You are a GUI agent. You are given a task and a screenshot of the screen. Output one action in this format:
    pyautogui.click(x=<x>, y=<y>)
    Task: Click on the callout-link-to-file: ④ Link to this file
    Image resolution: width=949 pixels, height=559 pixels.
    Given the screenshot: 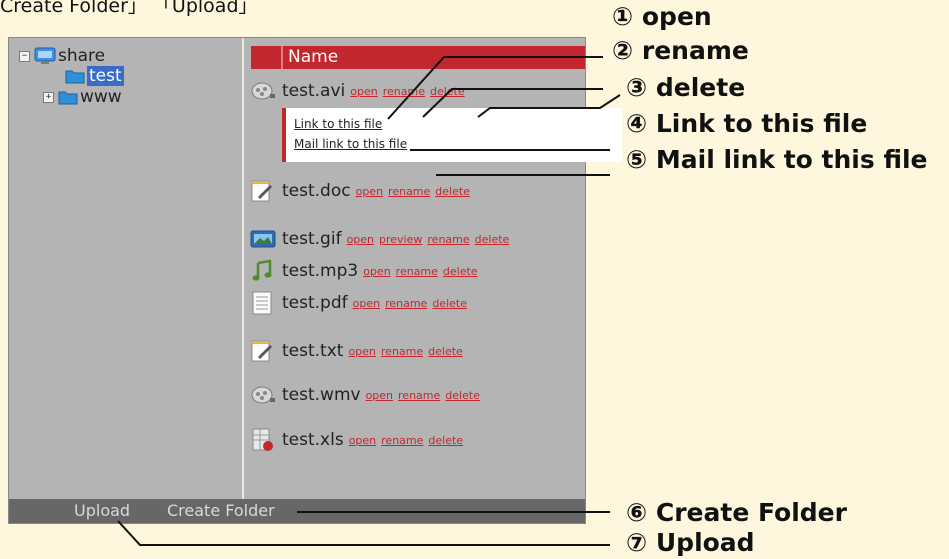 What is the action you would take?
    pyautogui.click(x=747, y=123)
    